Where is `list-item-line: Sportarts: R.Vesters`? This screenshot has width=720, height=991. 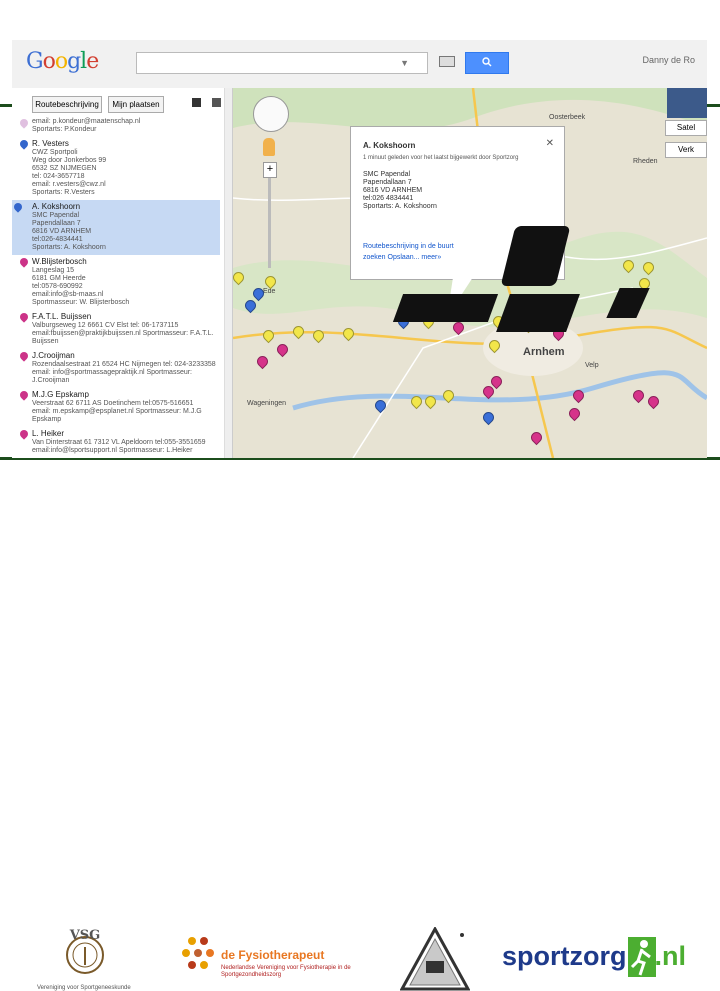 list-item-line: Sportarts: R.Vesters is located at coordinates (63, 192).